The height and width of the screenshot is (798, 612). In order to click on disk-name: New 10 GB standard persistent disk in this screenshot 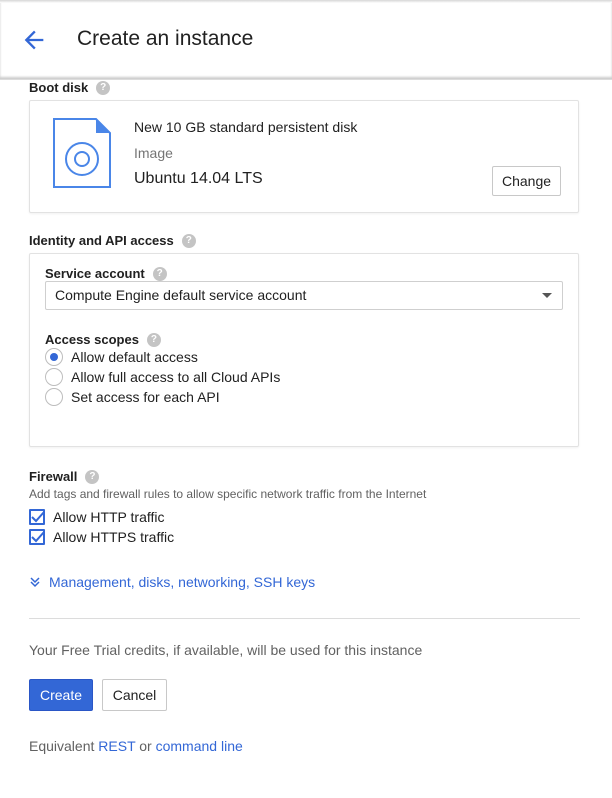, I will do `click(246, 127)`.